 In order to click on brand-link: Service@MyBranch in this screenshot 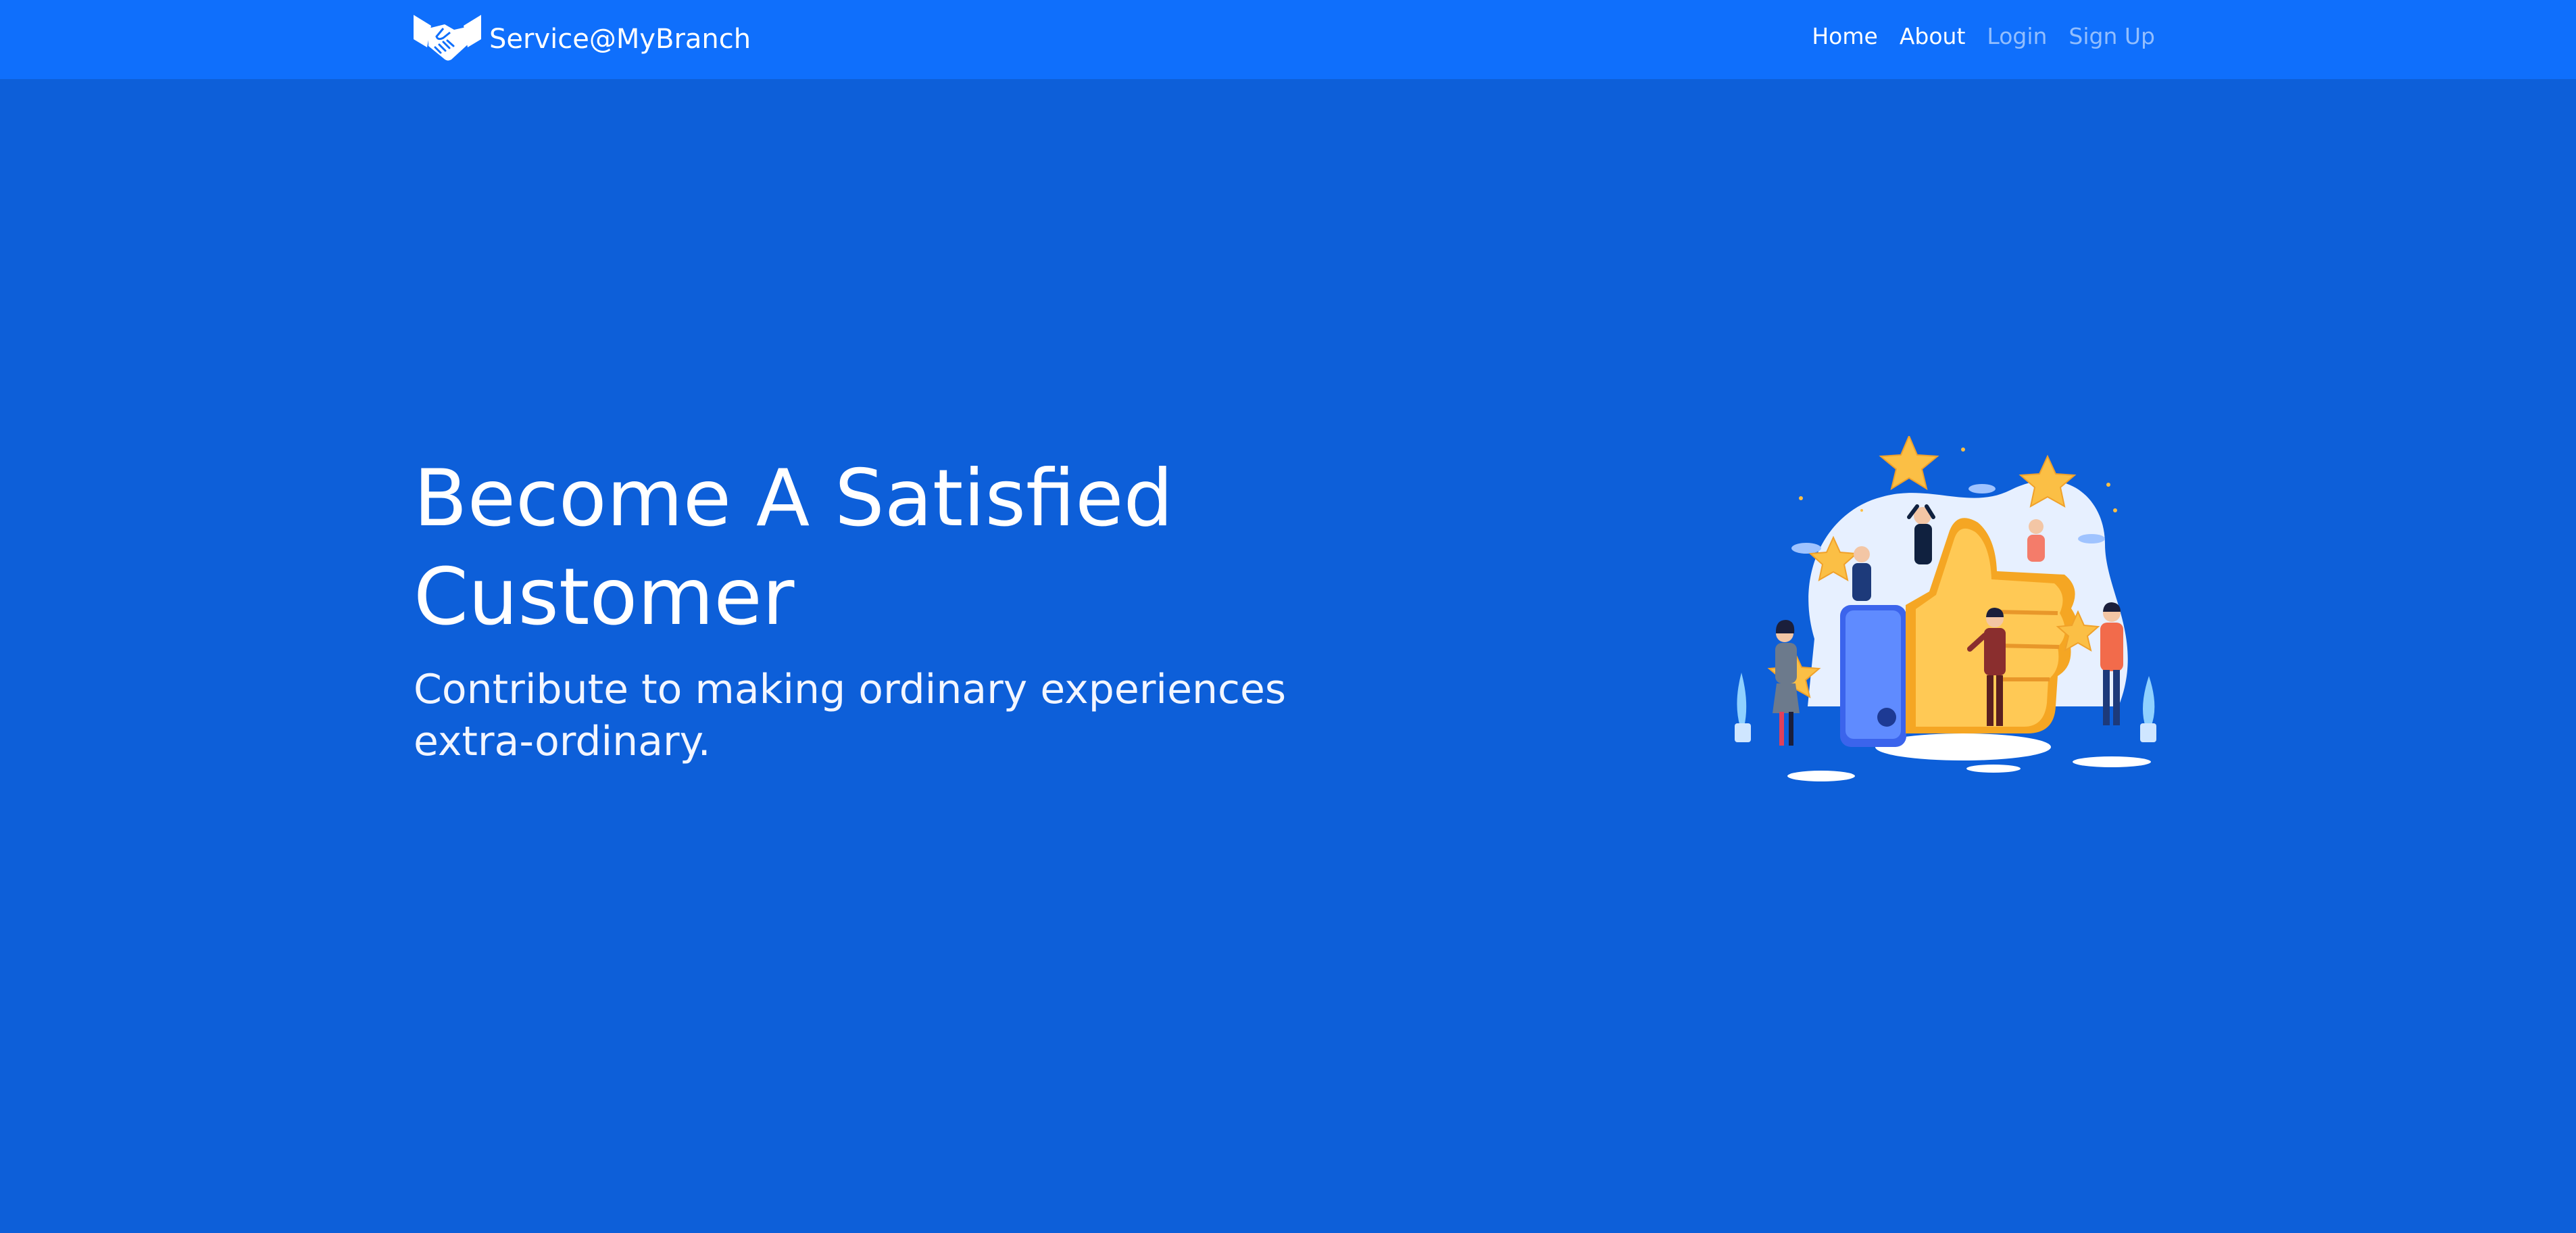, I will do `click(583, 39)`.